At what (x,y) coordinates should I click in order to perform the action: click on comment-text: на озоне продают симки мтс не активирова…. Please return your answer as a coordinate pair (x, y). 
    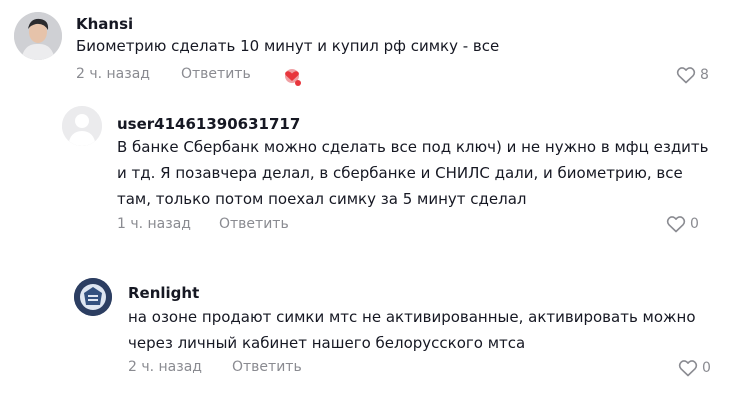
    Looking at the image, I should click on (412, 330).